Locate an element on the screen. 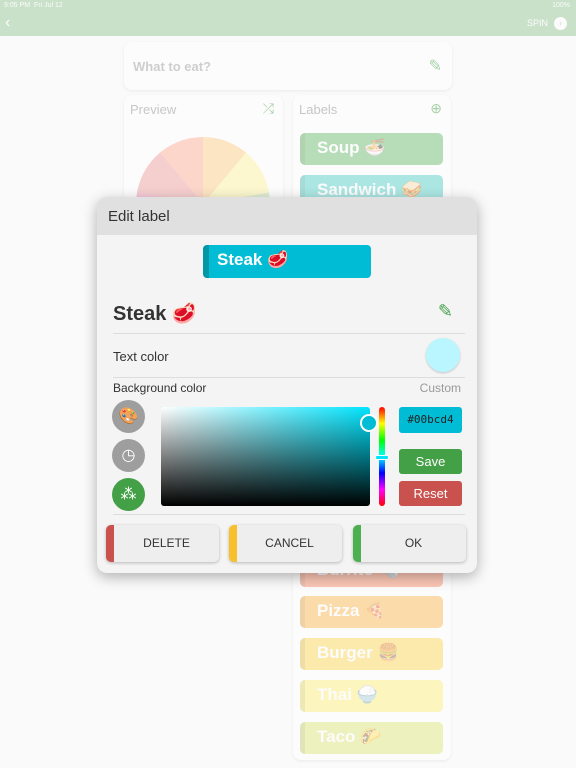 The height and width of the screenshot is (768, 576). clock-icon: ◷ is located at coordinates (128, 455).